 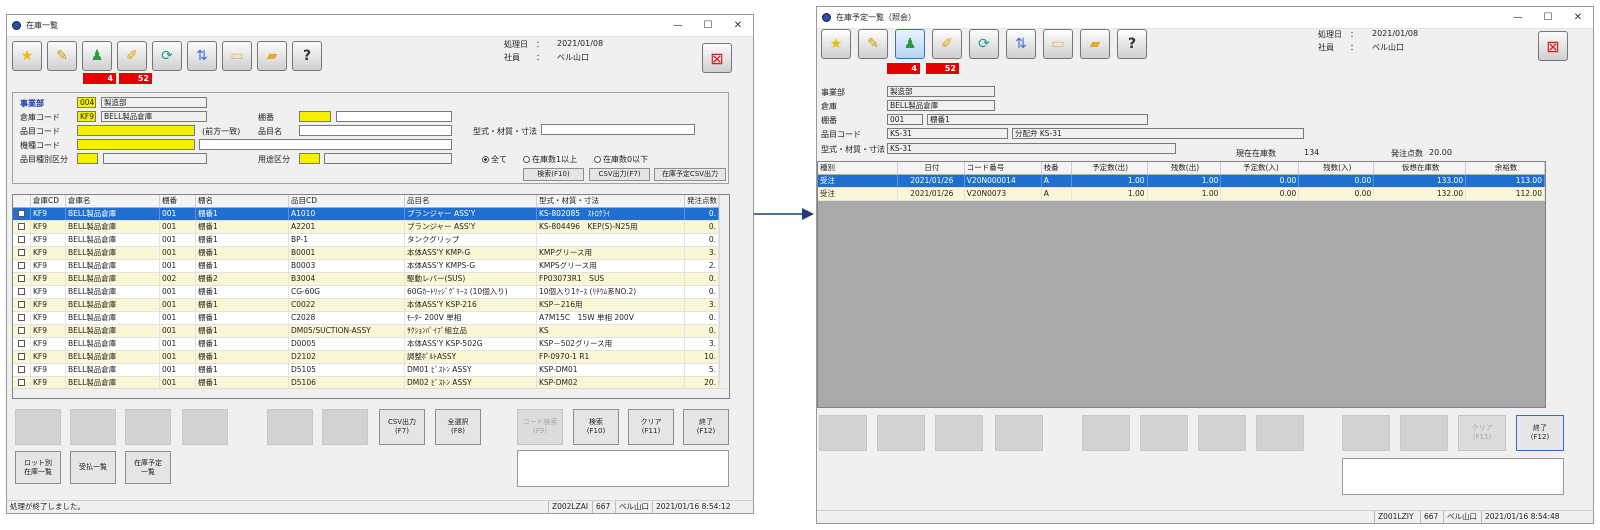 What do you see at coordinates (178, 201) in the screenshot?
I see `column-header: 棚番` at bounding box center [178, 201].